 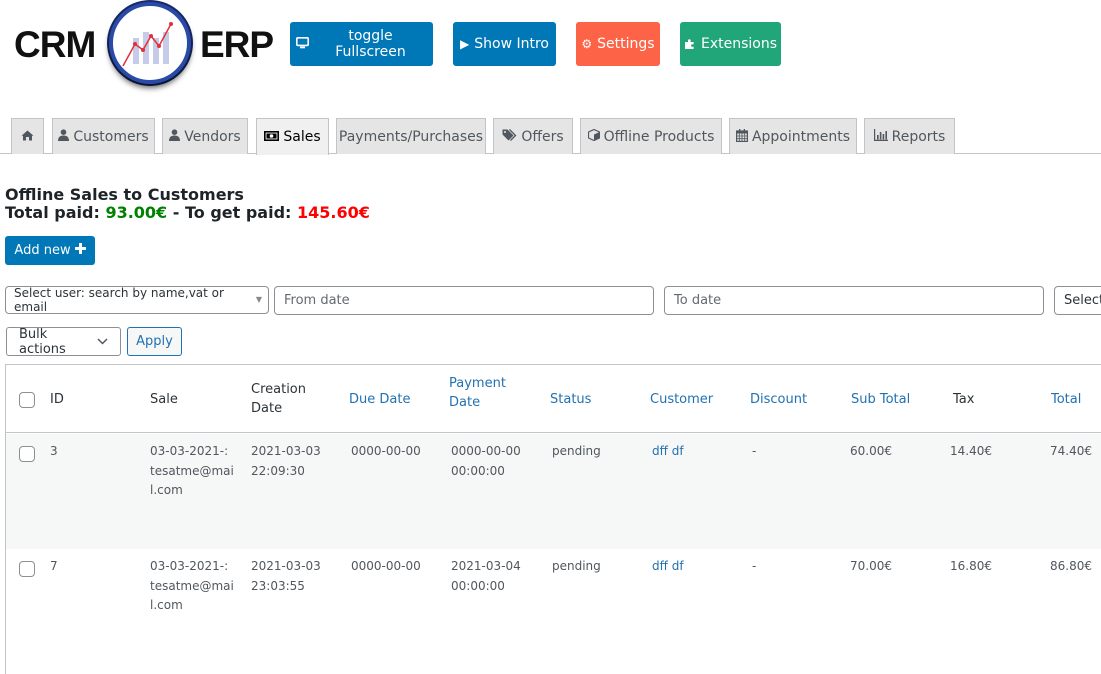 I want to click on calendar-icon, so click(x=741, y=136).